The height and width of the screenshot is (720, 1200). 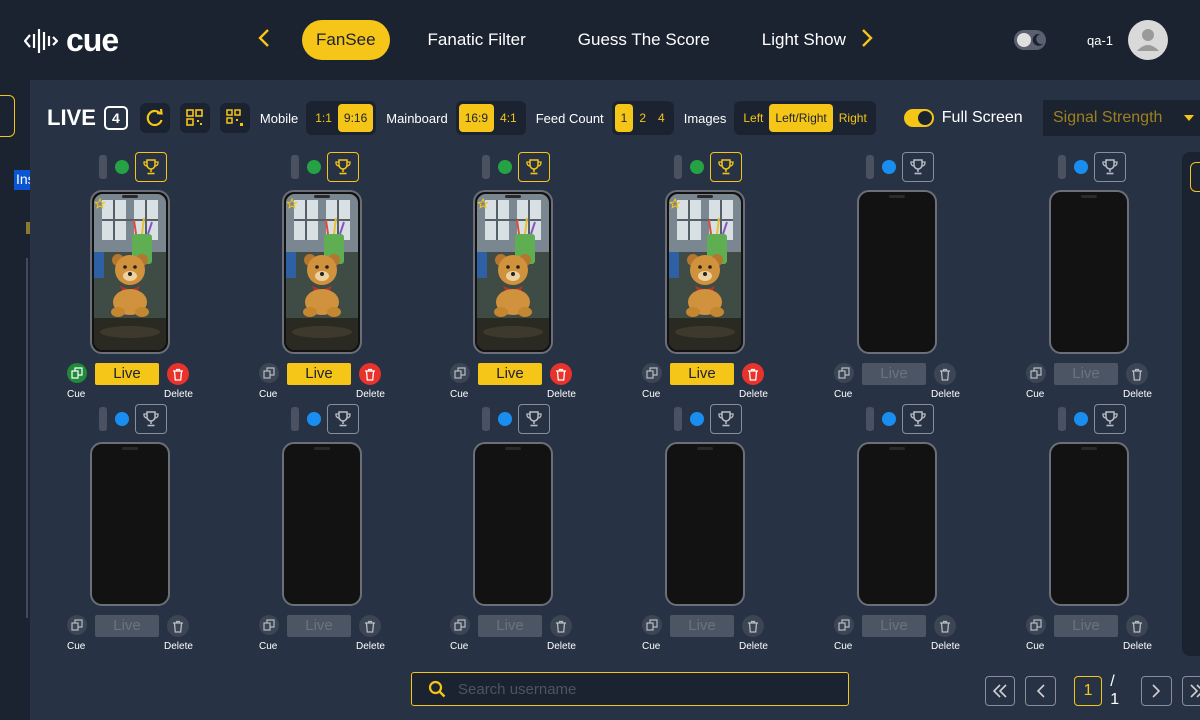 I want to click on sidebar-selected-item: Ins, so click(x=22, y=180).